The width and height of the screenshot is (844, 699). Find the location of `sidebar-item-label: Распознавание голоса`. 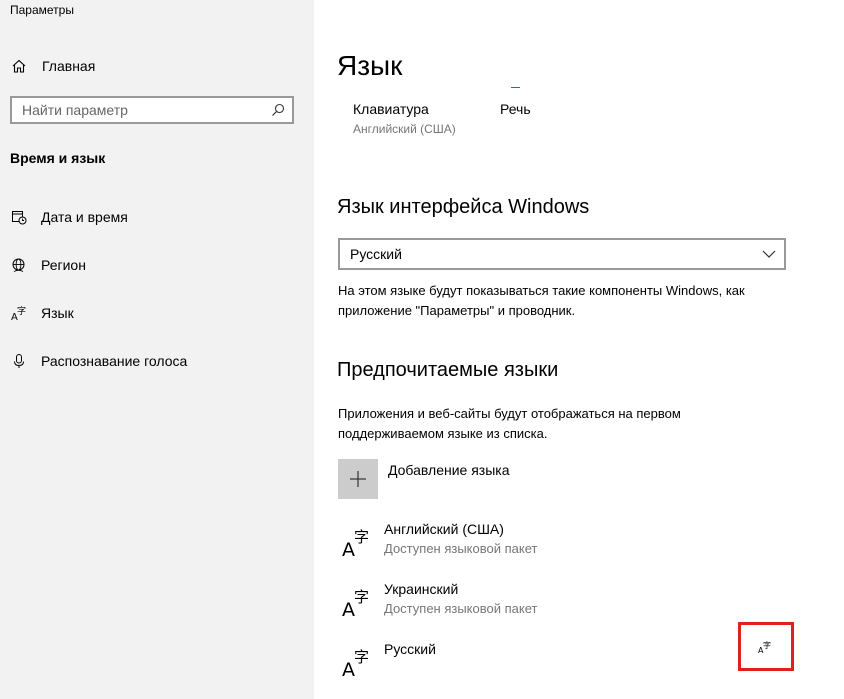

sidebar-item-label: Распознавание голоса is located at coordinates (114, 361).